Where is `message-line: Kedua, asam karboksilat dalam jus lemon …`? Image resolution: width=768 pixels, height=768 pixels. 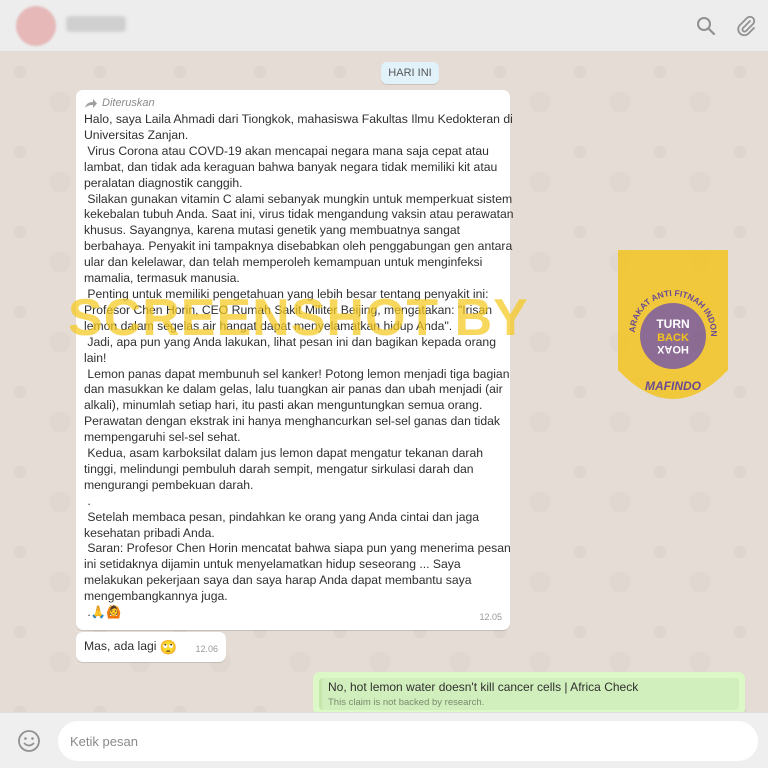
message-line: Kedua, asam karboksilat dalam jus lemon … is located at coordinates (284, 453).